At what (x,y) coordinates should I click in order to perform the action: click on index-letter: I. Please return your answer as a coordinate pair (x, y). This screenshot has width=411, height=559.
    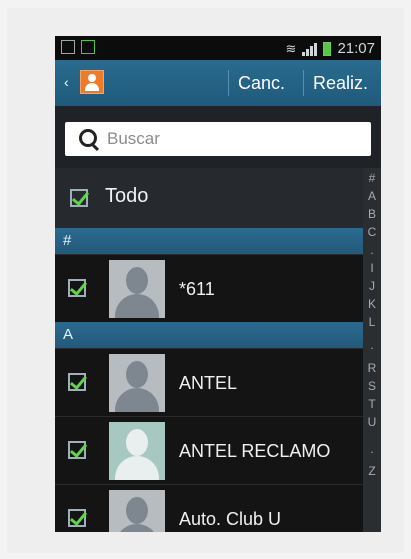
    Looking at the image, I should click on (372, 268).